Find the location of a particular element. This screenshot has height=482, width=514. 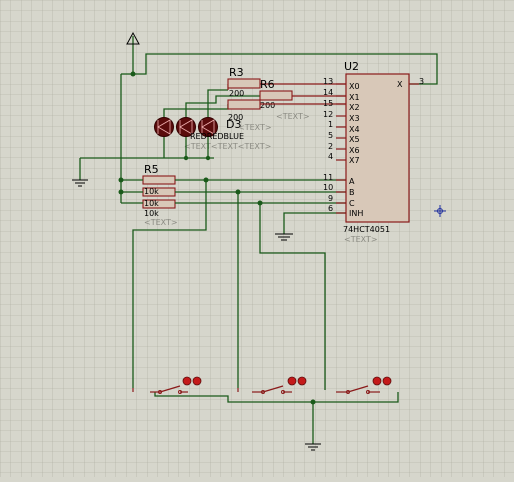

resistor-r5-ref: R5 is located at coordinates (151, 169).